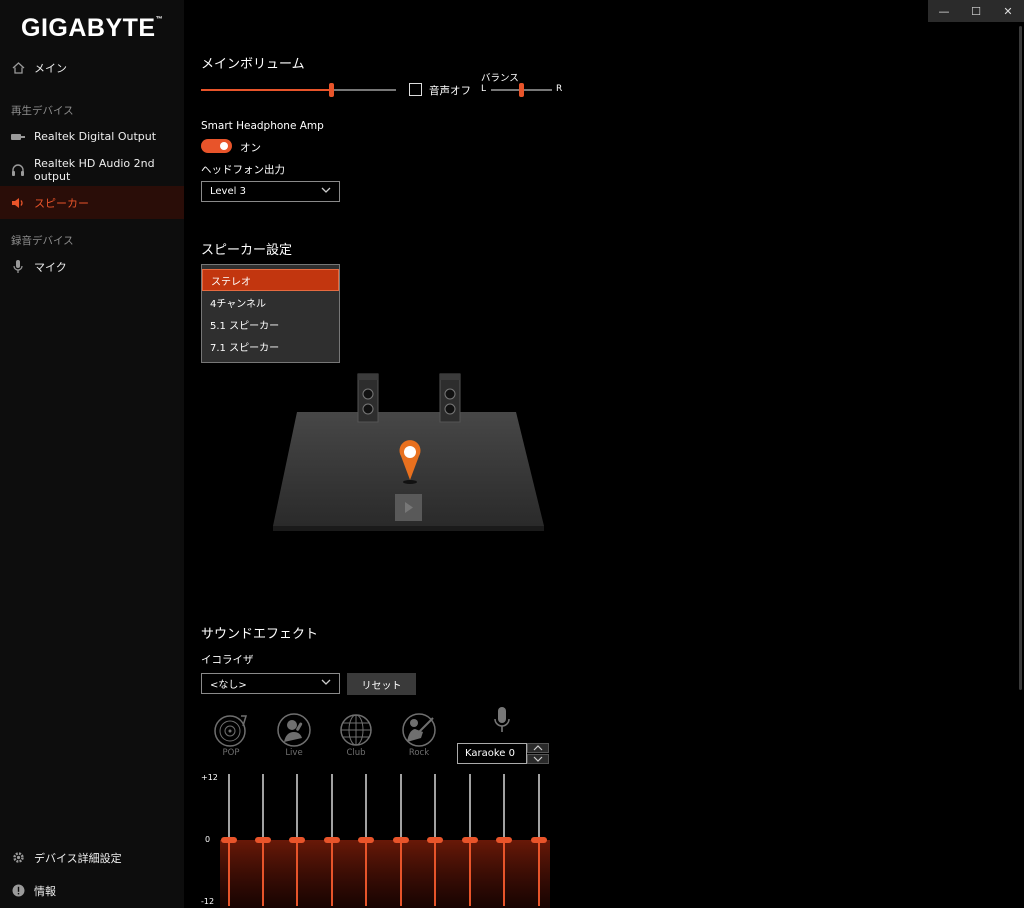  Describe the element at coordinates (18, 137) in the screenshot. I see `digital-output-icon` at that location.